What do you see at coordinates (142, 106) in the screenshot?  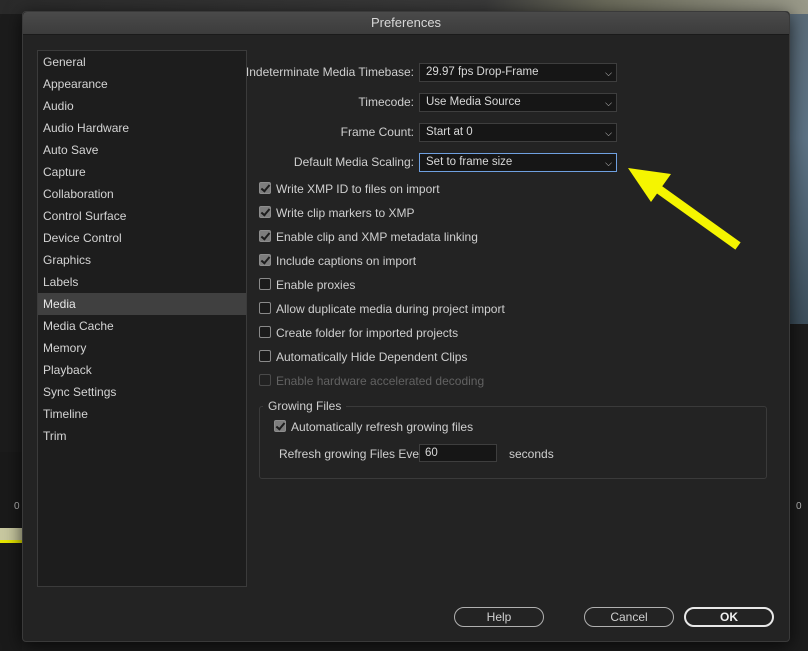 I see `sidebar-item-audio: Audio` at bounding box center [142, 106].